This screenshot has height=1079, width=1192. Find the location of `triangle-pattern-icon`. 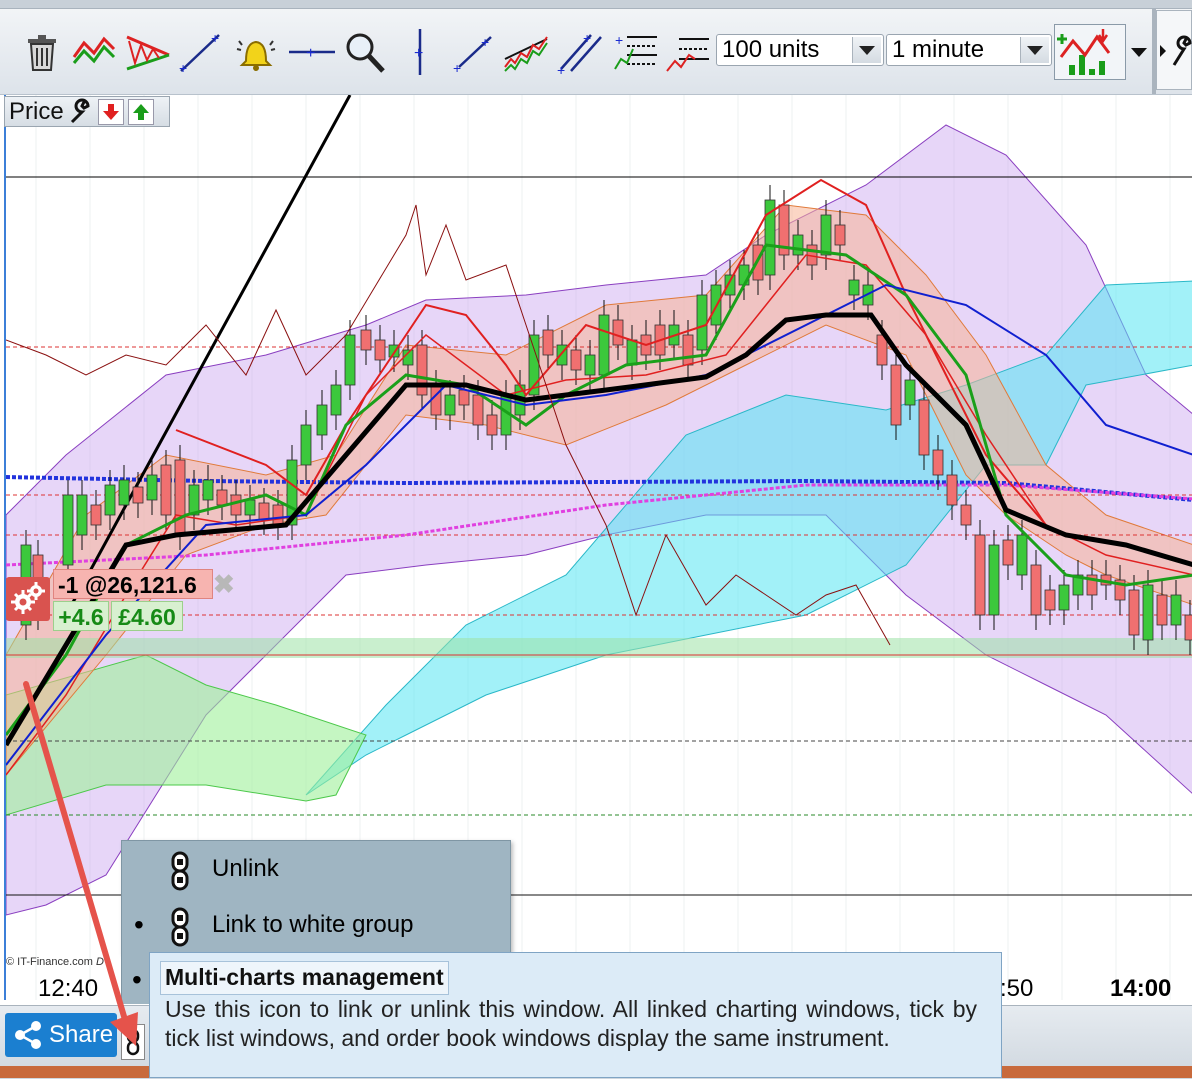

triangle-pattern-icon is located at coordinates (148, 52).